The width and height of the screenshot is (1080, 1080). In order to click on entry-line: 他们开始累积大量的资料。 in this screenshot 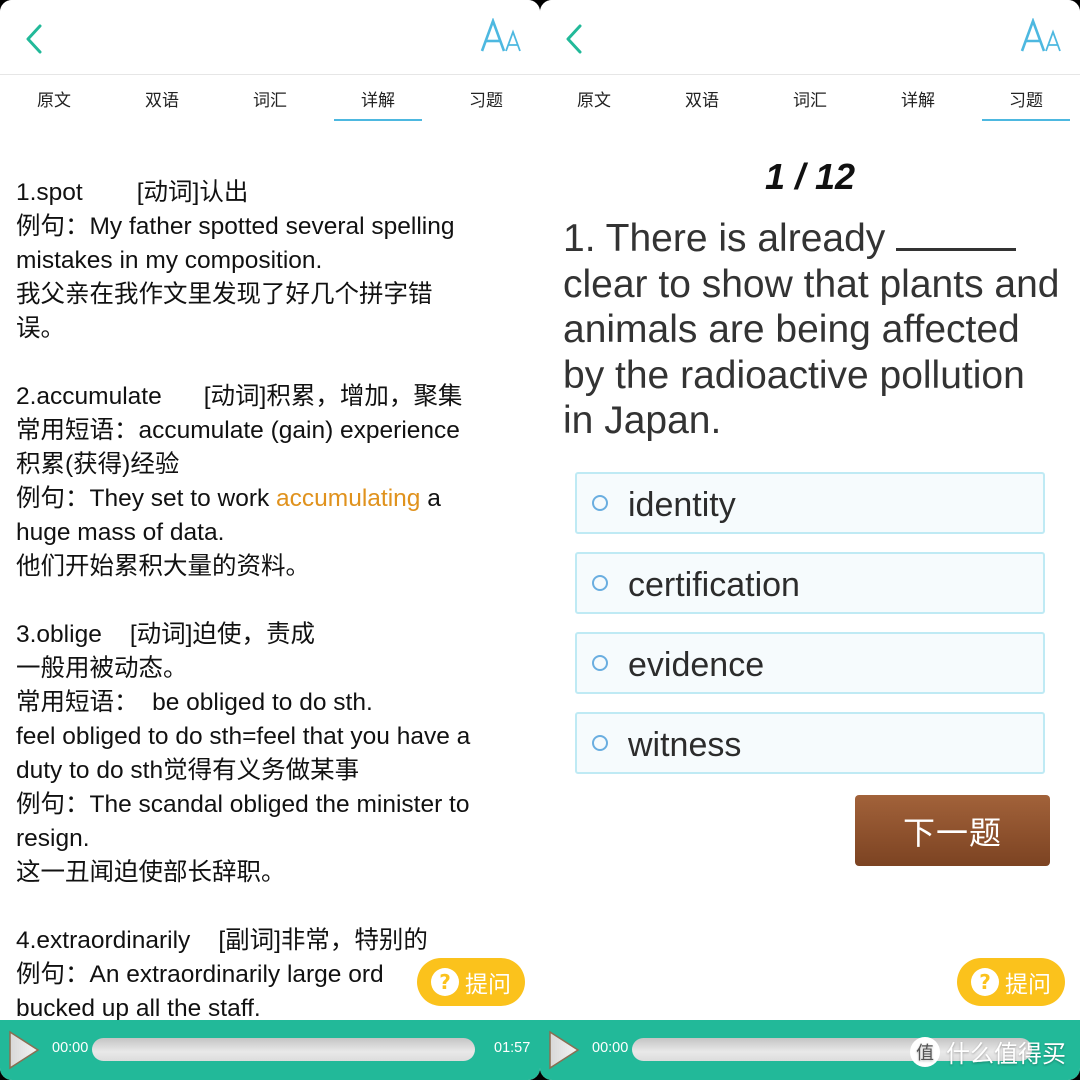, I will do `click(163, 566)`.